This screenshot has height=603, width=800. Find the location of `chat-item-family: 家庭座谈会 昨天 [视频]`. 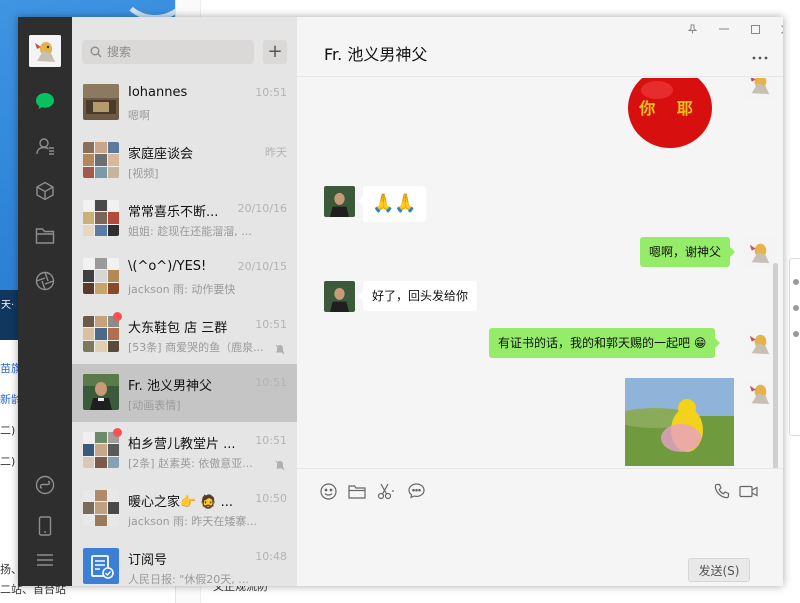

chat-item-family: 家庭座谈会 昨天 [视频] is located at coordinates (184, 161).